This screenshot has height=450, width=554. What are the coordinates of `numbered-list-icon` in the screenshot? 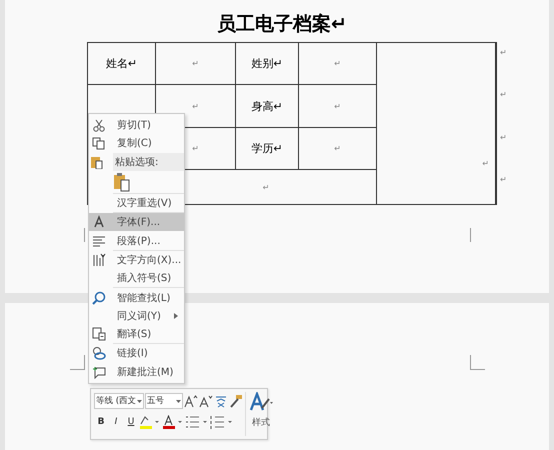 It's located at (222, 422).